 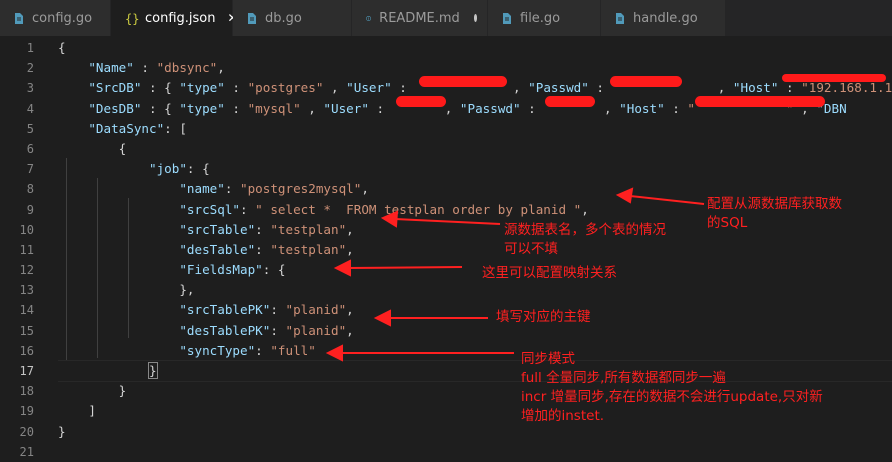 What do you see at coordinates (26, 451) in the screenshot?
I see `line-number: 21` at bounding box center [26, 451].